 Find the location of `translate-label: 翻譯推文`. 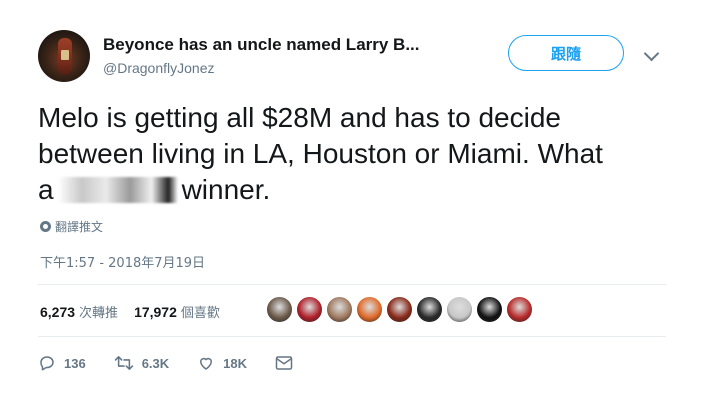

translate-label: 翻譯推文 is located at coordinates (79, 227).